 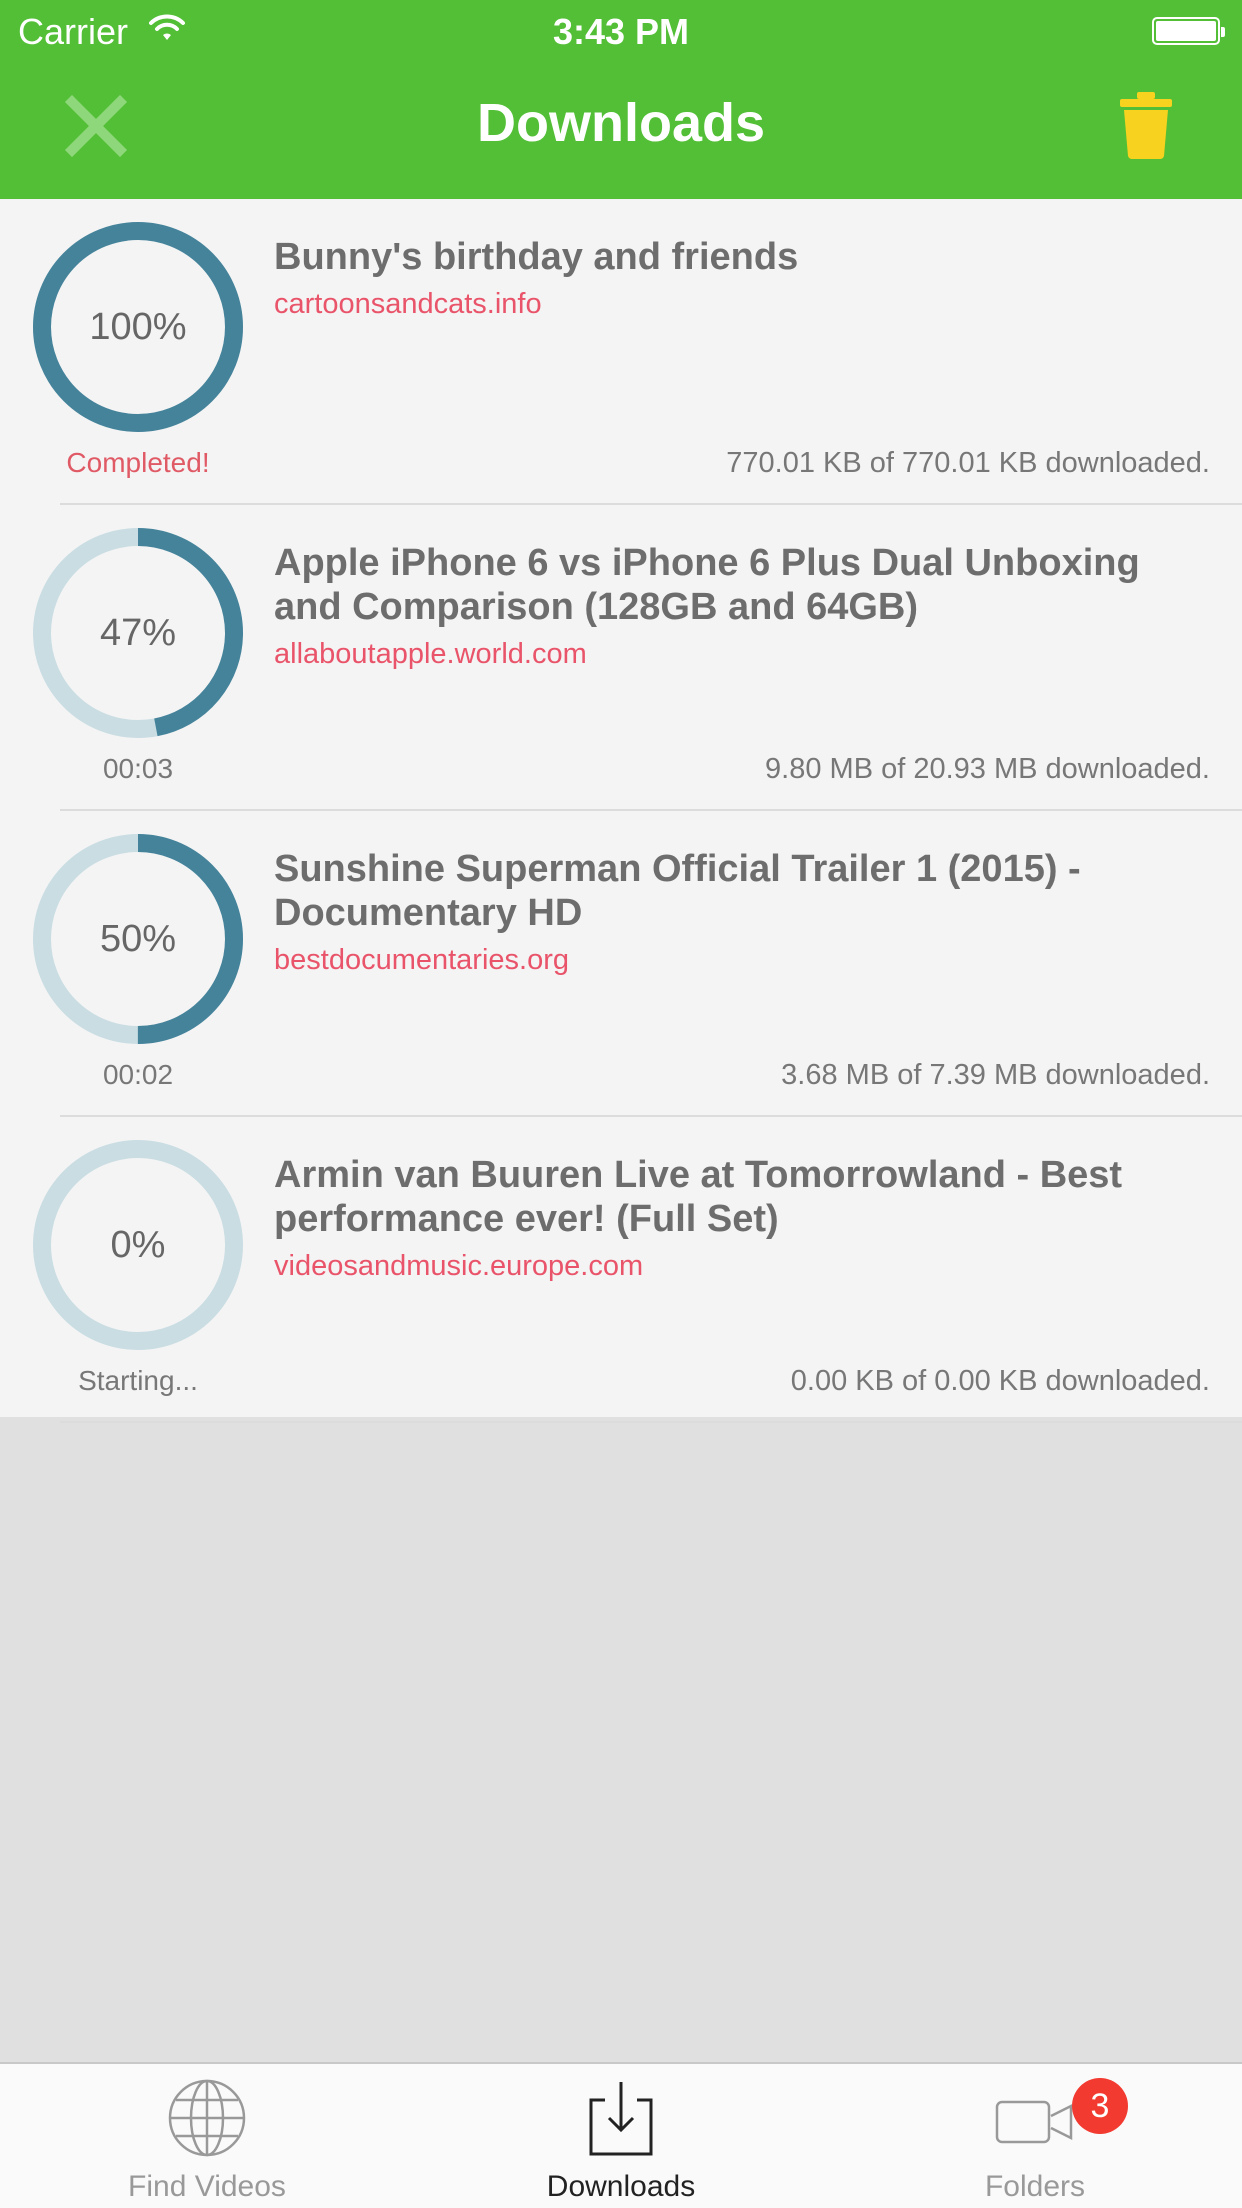 I want to click on video-camera-icon, so click(x=1034, y=2122).